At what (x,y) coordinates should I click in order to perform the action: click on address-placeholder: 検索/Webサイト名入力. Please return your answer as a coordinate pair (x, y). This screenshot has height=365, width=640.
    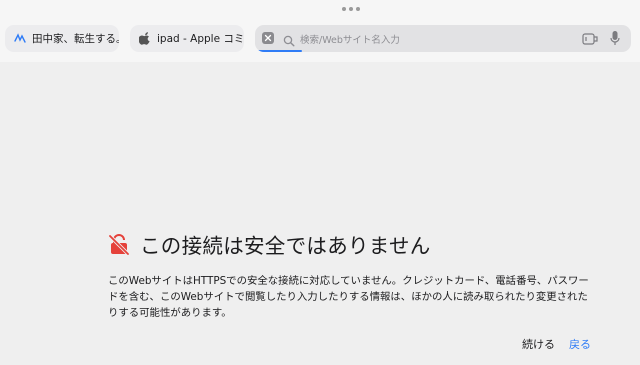
    Looking at the image, I should click on (350, 40).